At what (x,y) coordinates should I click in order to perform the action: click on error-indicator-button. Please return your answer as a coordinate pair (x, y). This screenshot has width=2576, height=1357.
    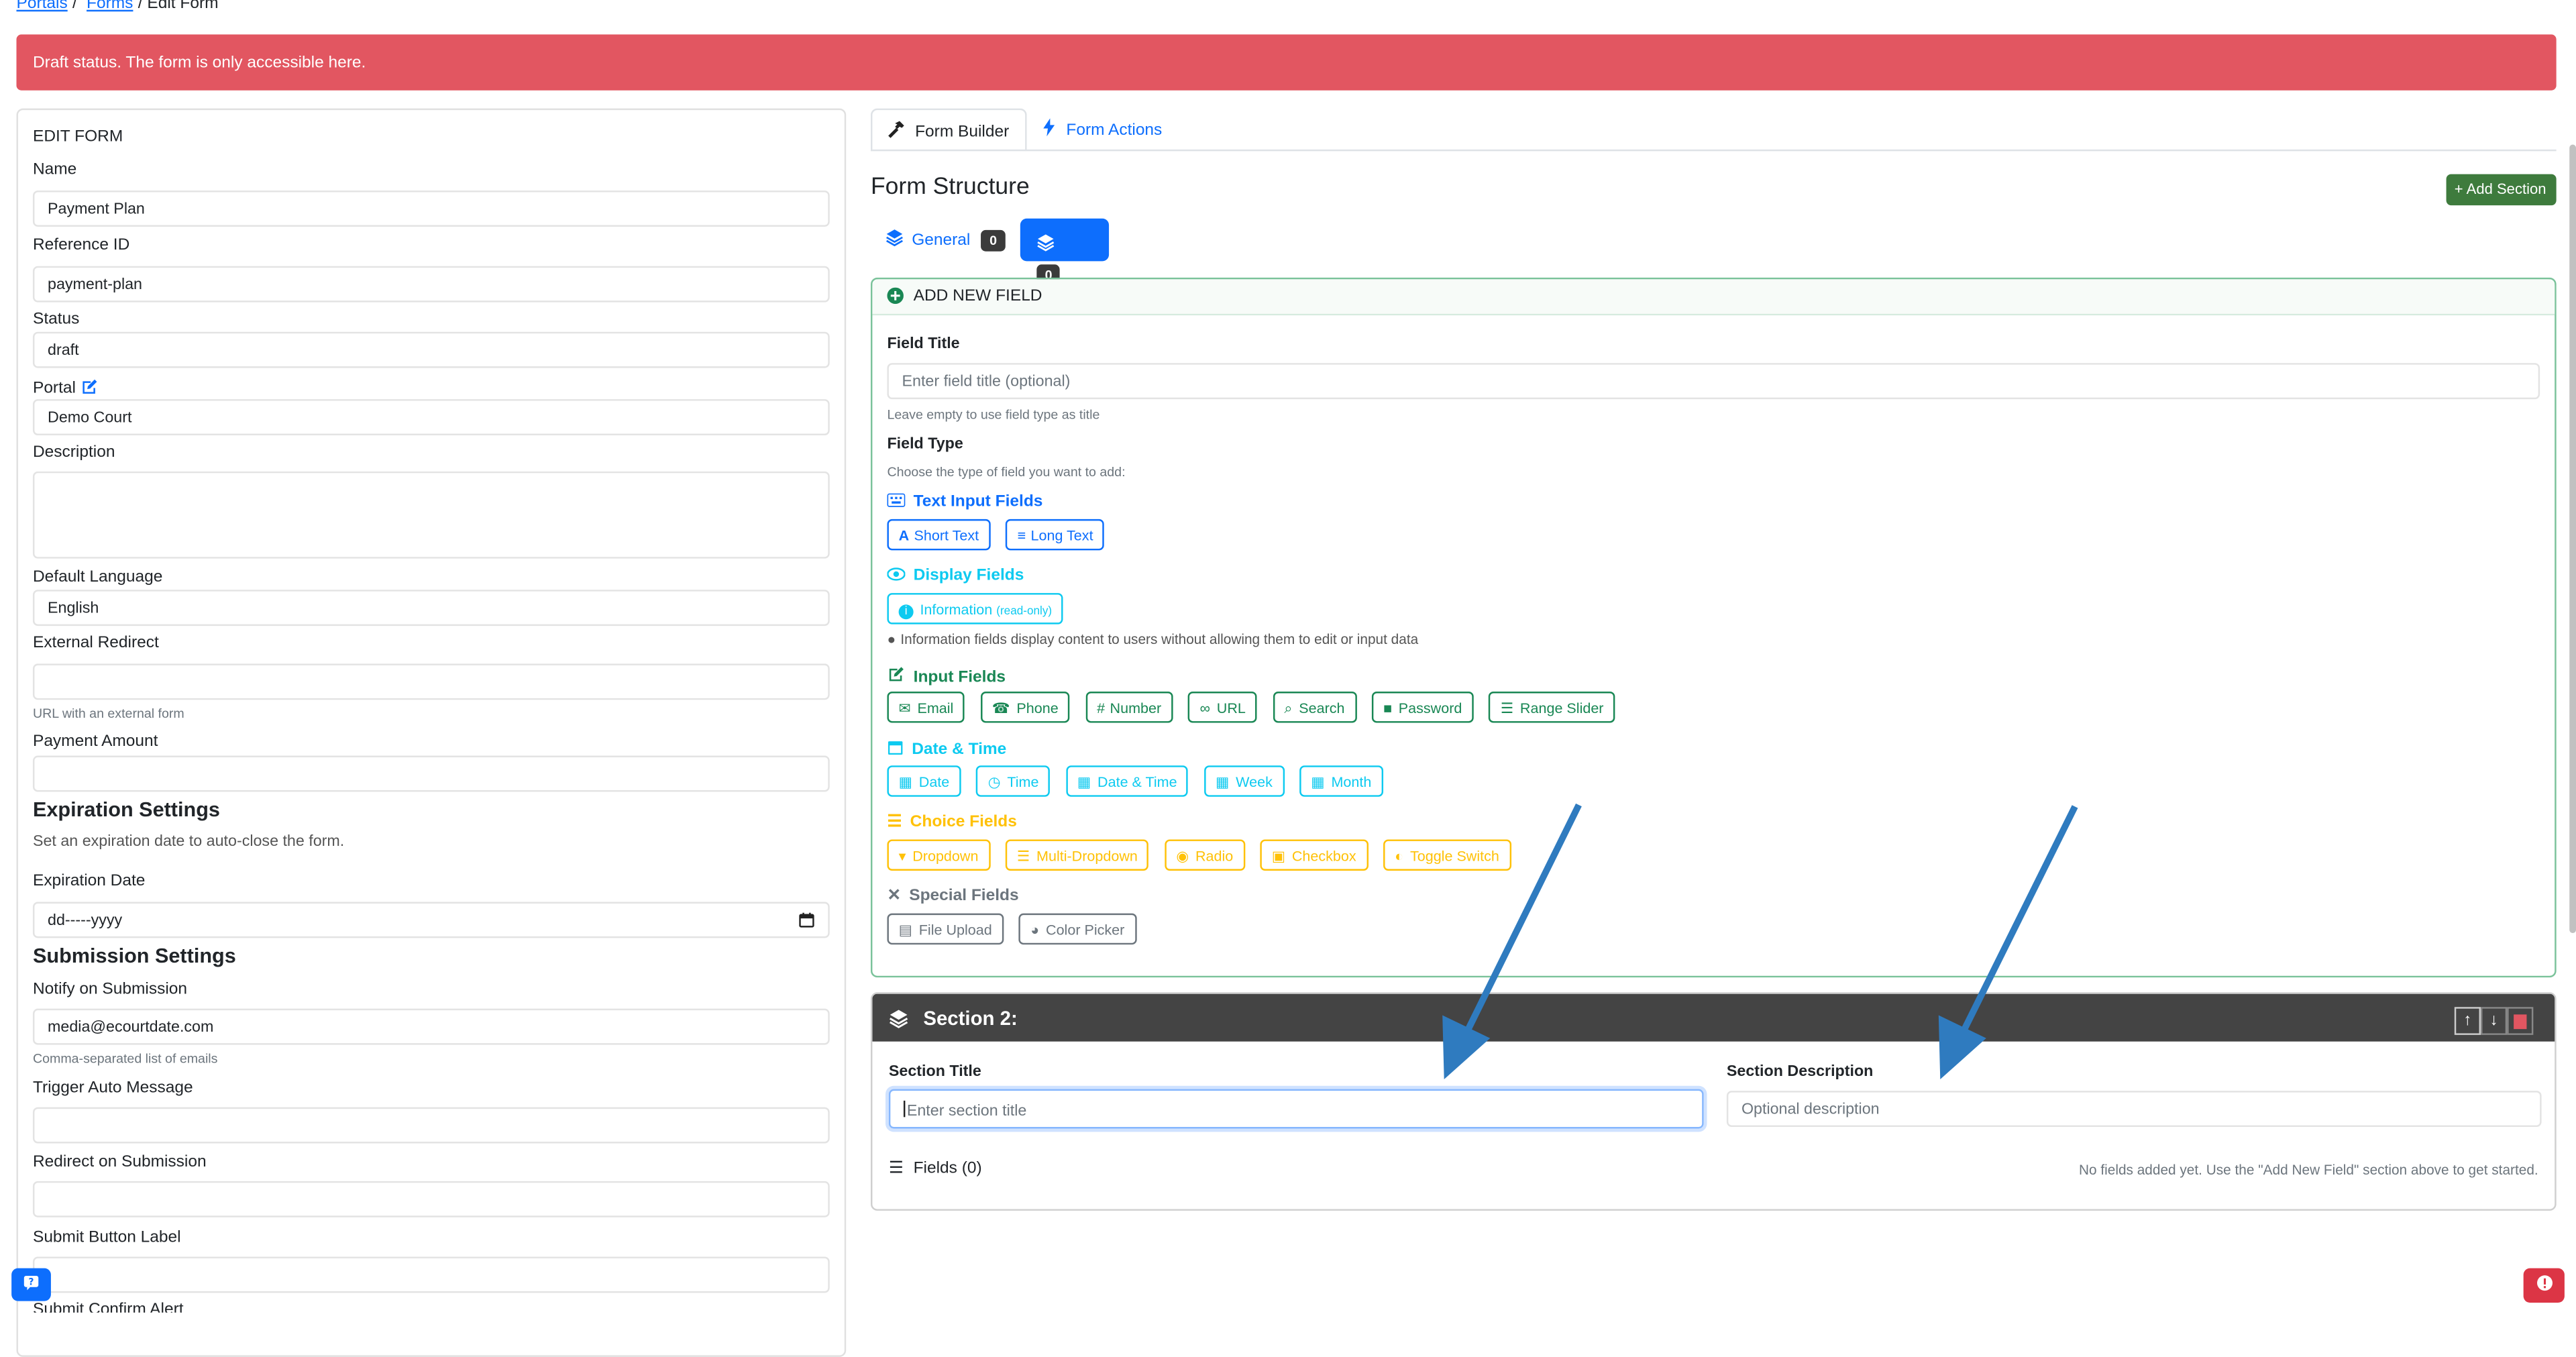
    Looking at the image, I should click on (2544, 1285).